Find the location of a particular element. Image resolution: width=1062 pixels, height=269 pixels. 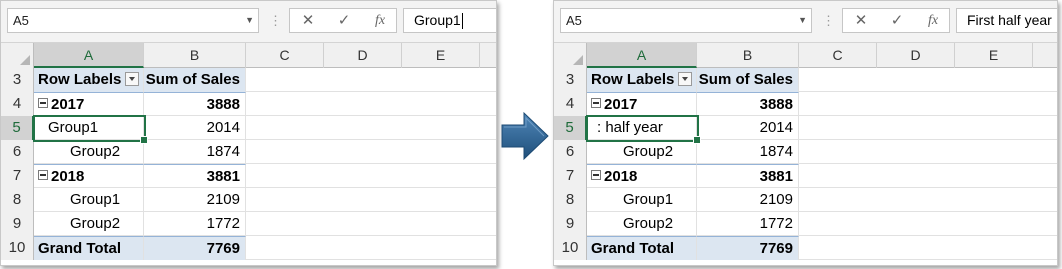

table-row: 5 : half year 2014 is located at coordinates (805, 128).